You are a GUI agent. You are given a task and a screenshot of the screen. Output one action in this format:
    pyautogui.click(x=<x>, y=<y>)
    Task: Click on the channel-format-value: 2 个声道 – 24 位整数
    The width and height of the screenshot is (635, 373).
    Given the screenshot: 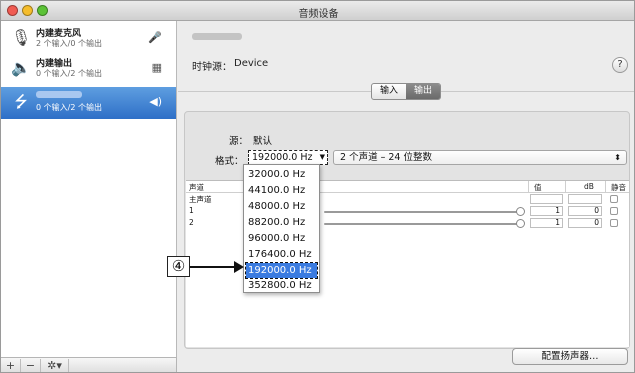 What is the action you would take?
    pyautogui.click(x=386, y=157)
    